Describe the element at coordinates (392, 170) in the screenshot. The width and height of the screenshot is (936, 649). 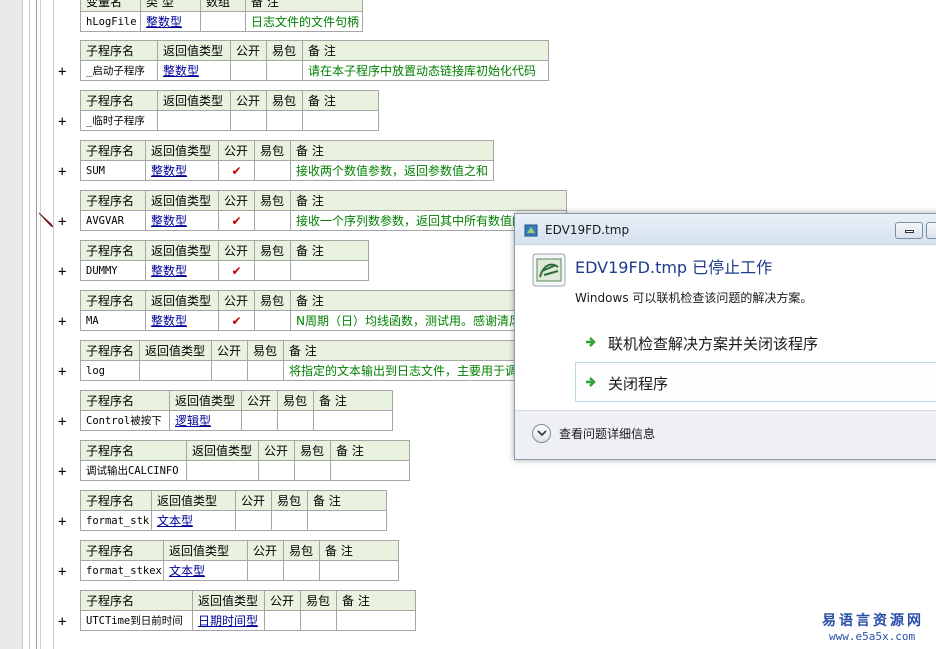
I see `subroutine-note-cell: 接收两个数值参数，返回参数值之和` at that location.